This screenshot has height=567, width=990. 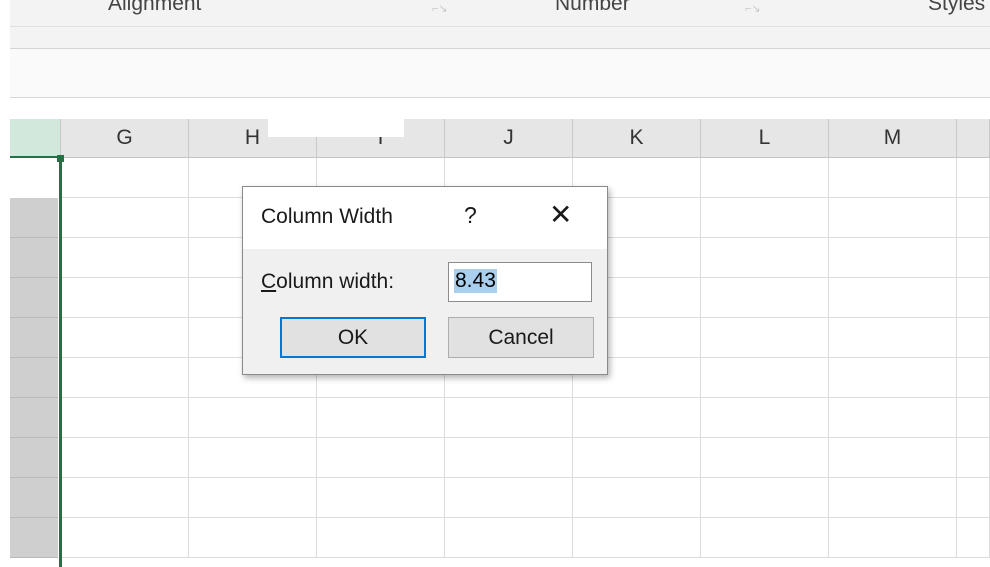 I want to click on help-icon: ?, so click(x=470, y=215).